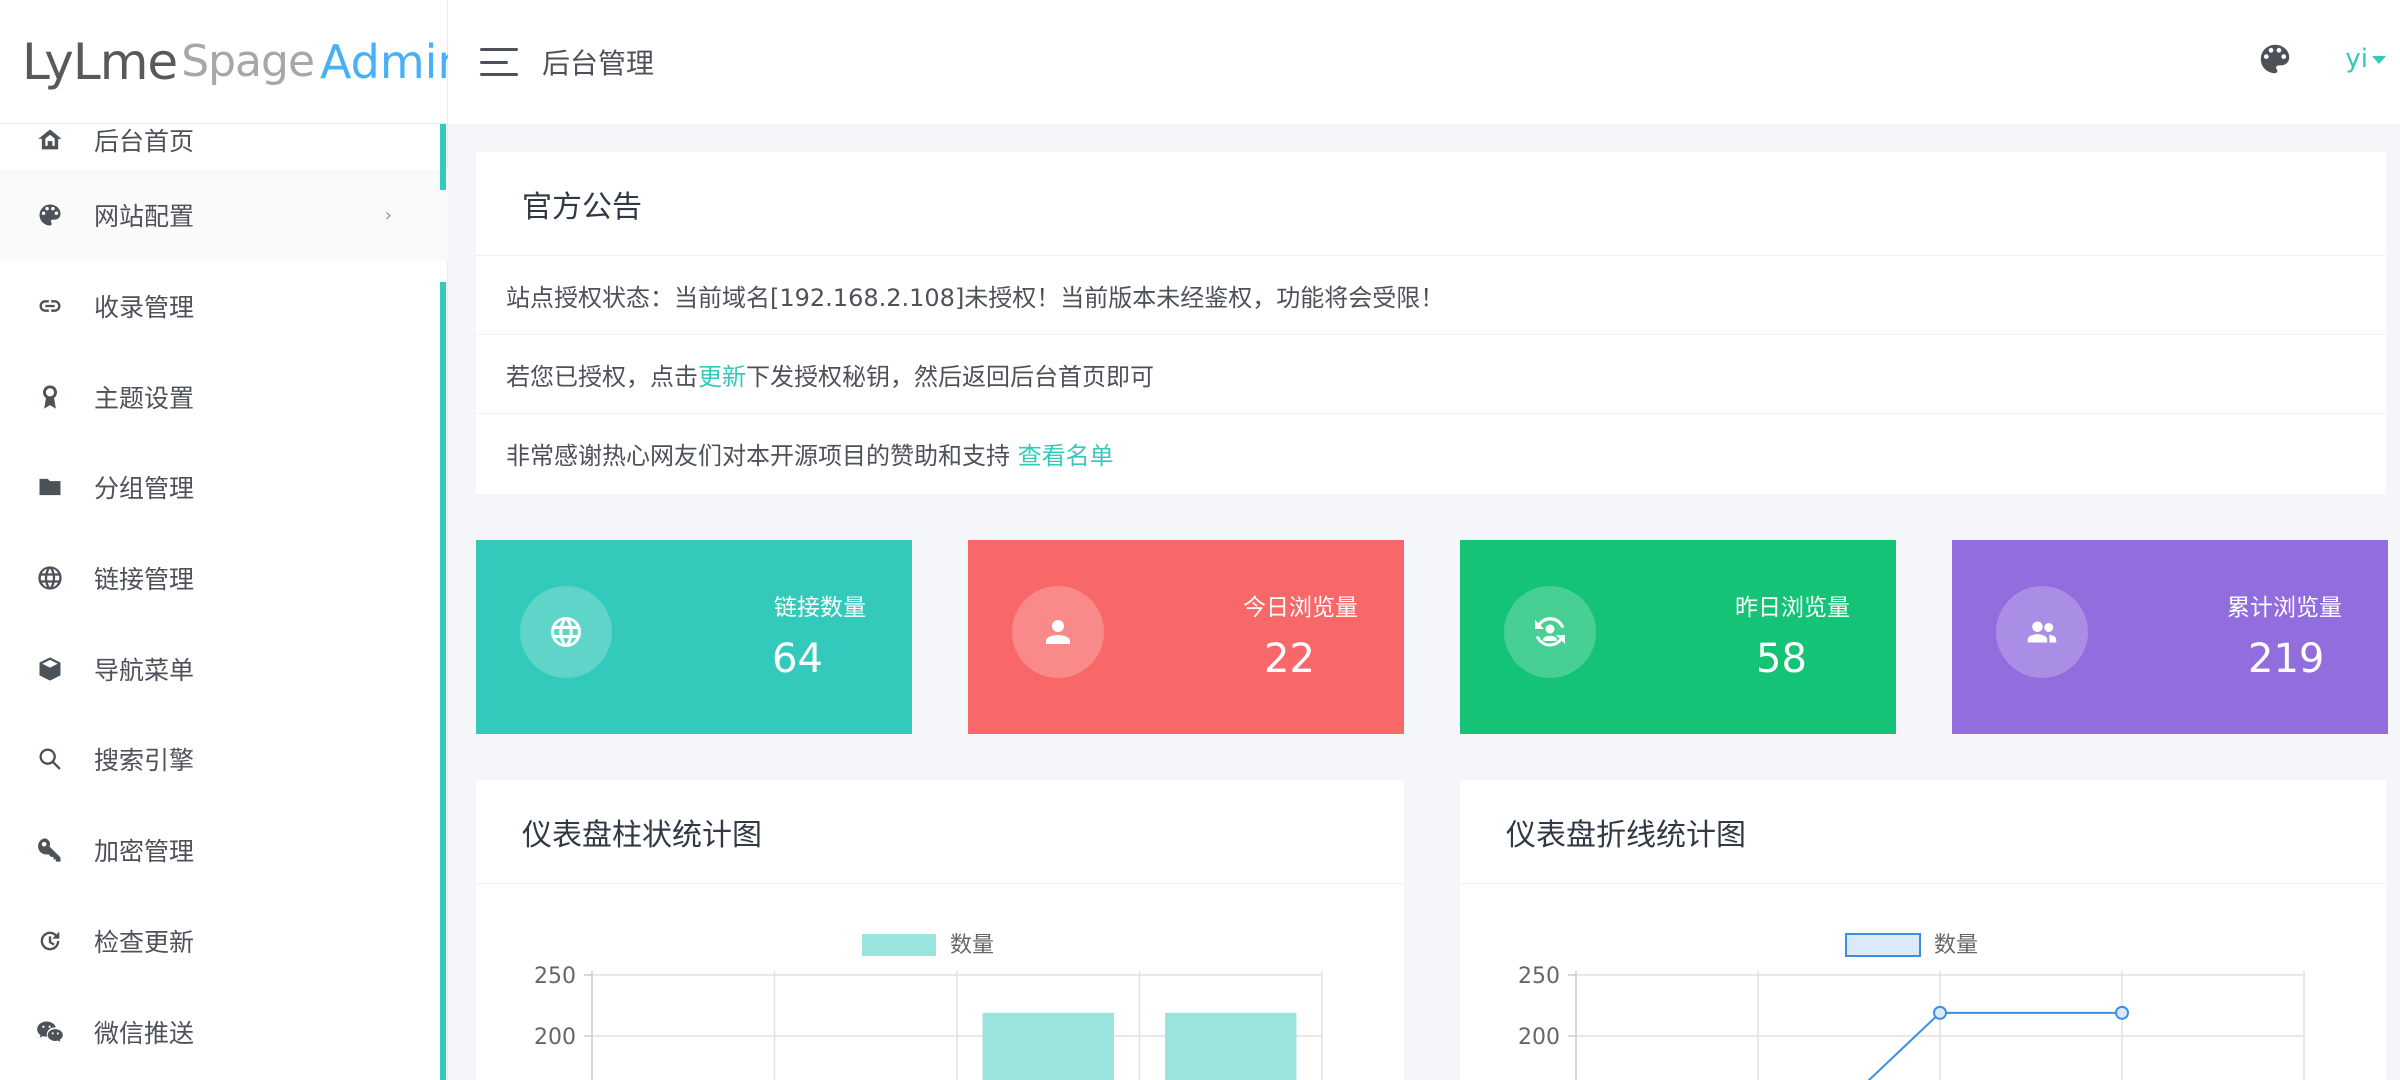 This screenshot has height=1080, width=2400. I want to click on sidebar-item-home: 后台首页, so click(224, 140).